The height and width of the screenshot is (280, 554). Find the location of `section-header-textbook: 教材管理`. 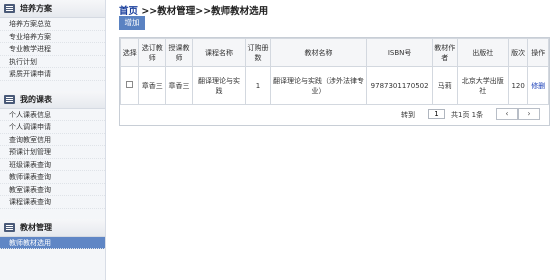

section-header-textbook: 教材管理 is located at coordinates (52, 227).